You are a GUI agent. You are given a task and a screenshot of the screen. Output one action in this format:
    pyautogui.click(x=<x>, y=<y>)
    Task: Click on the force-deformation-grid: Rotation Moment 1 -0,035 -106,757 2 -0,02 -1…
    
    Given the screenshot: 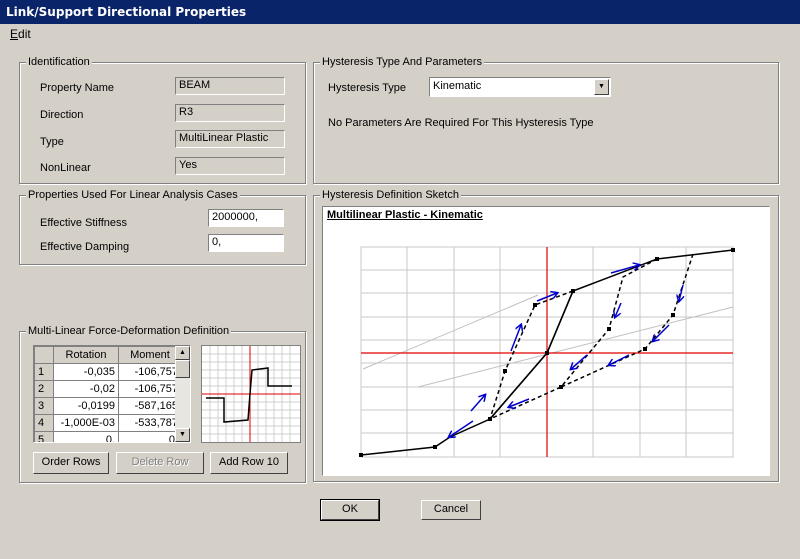 What is the action you would take?
    pyautogui.click(x=112, y=394)
    